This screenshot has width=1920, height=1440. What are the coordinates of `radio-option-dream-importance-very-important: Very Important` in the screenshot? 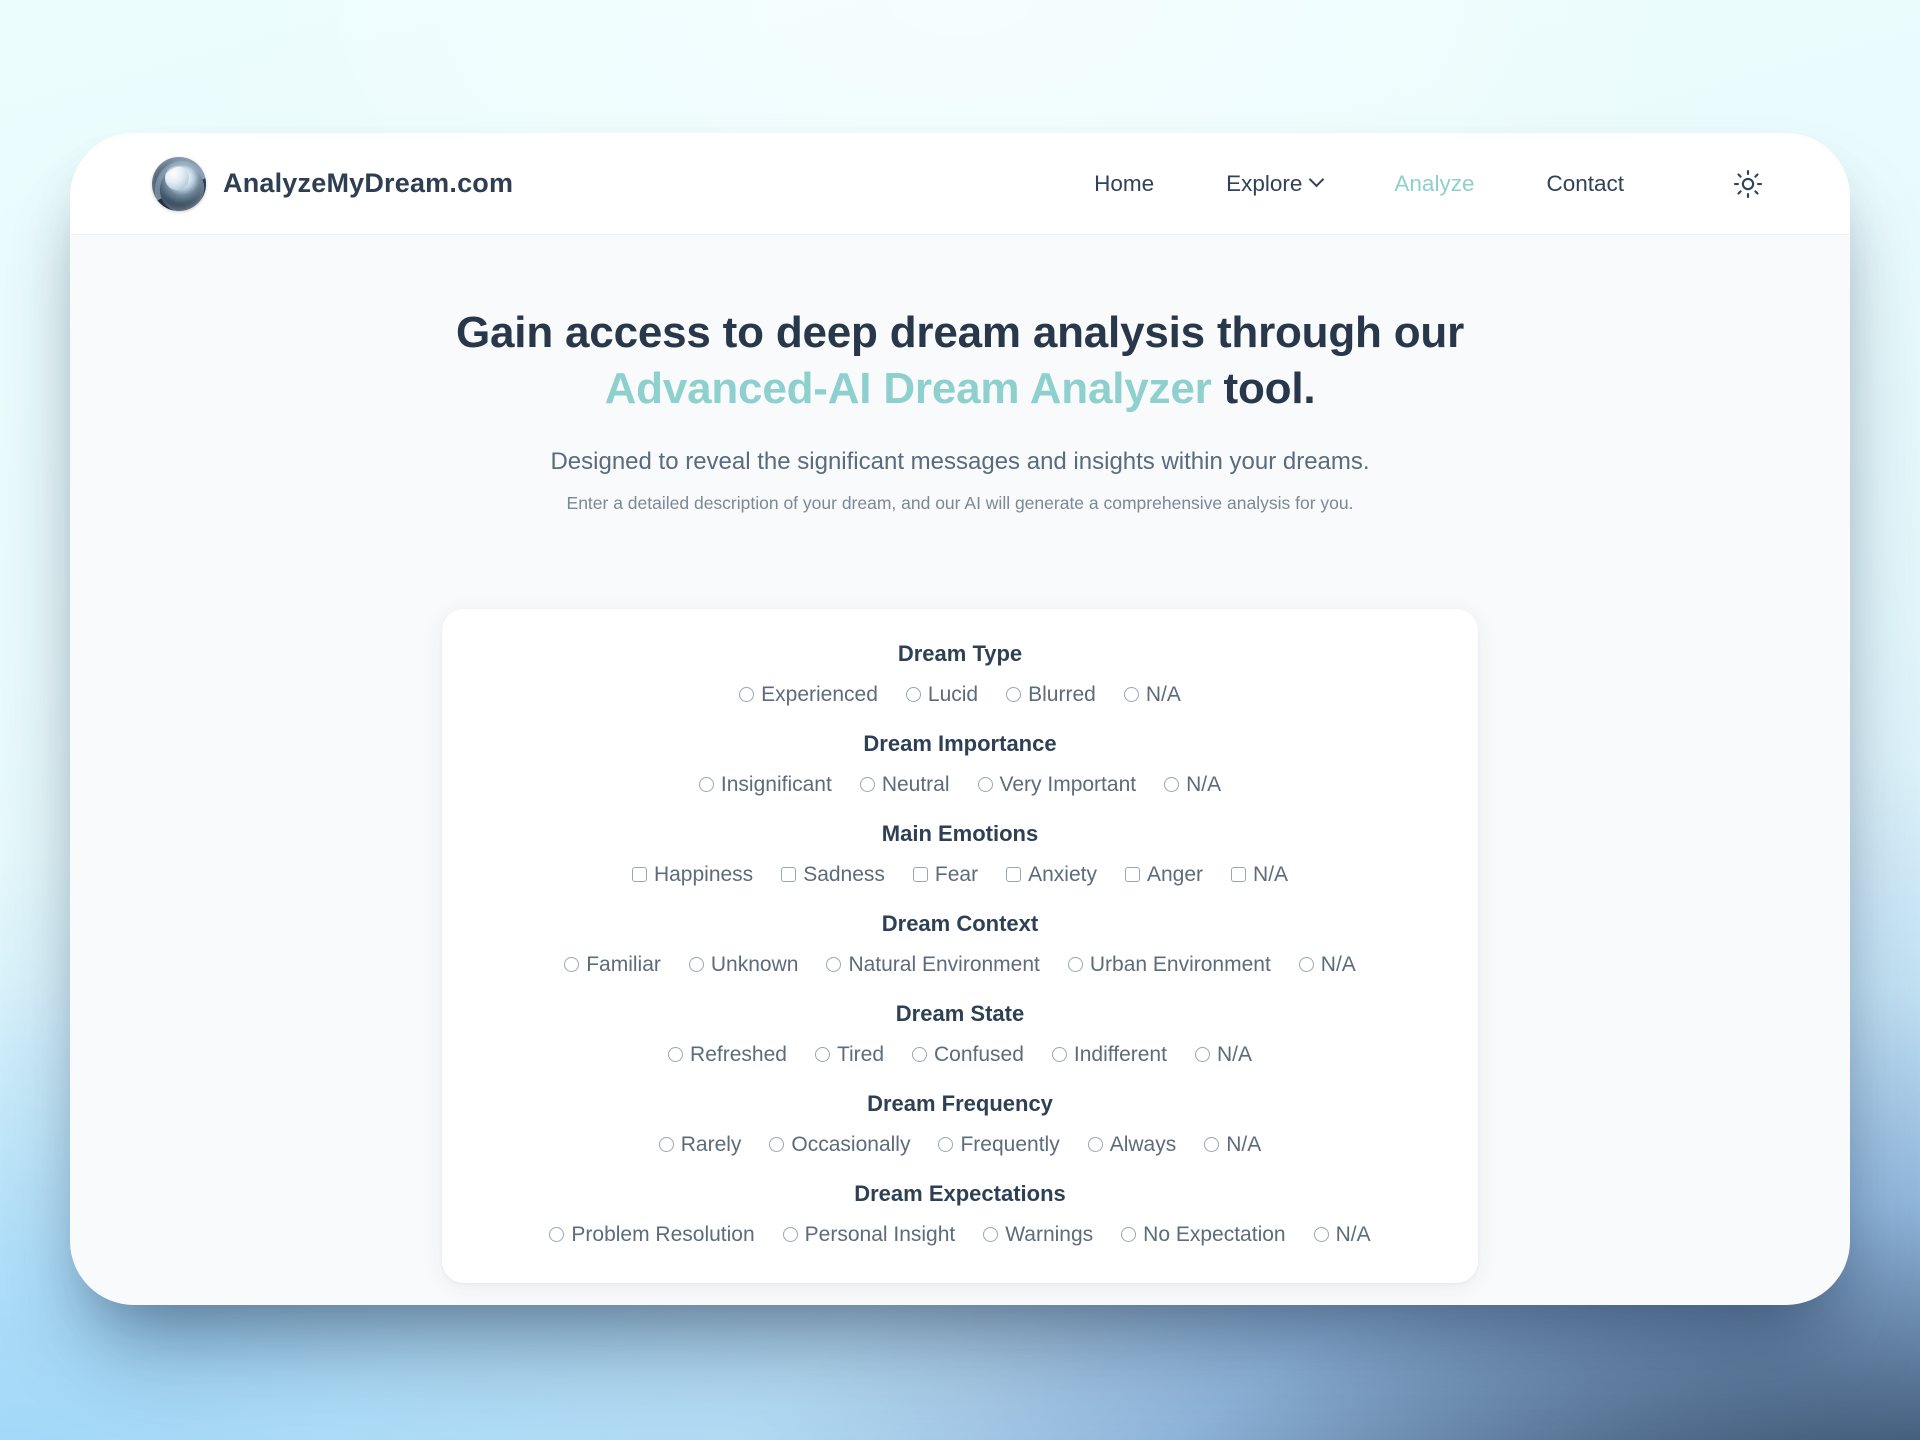 It's located at (1056, 785).